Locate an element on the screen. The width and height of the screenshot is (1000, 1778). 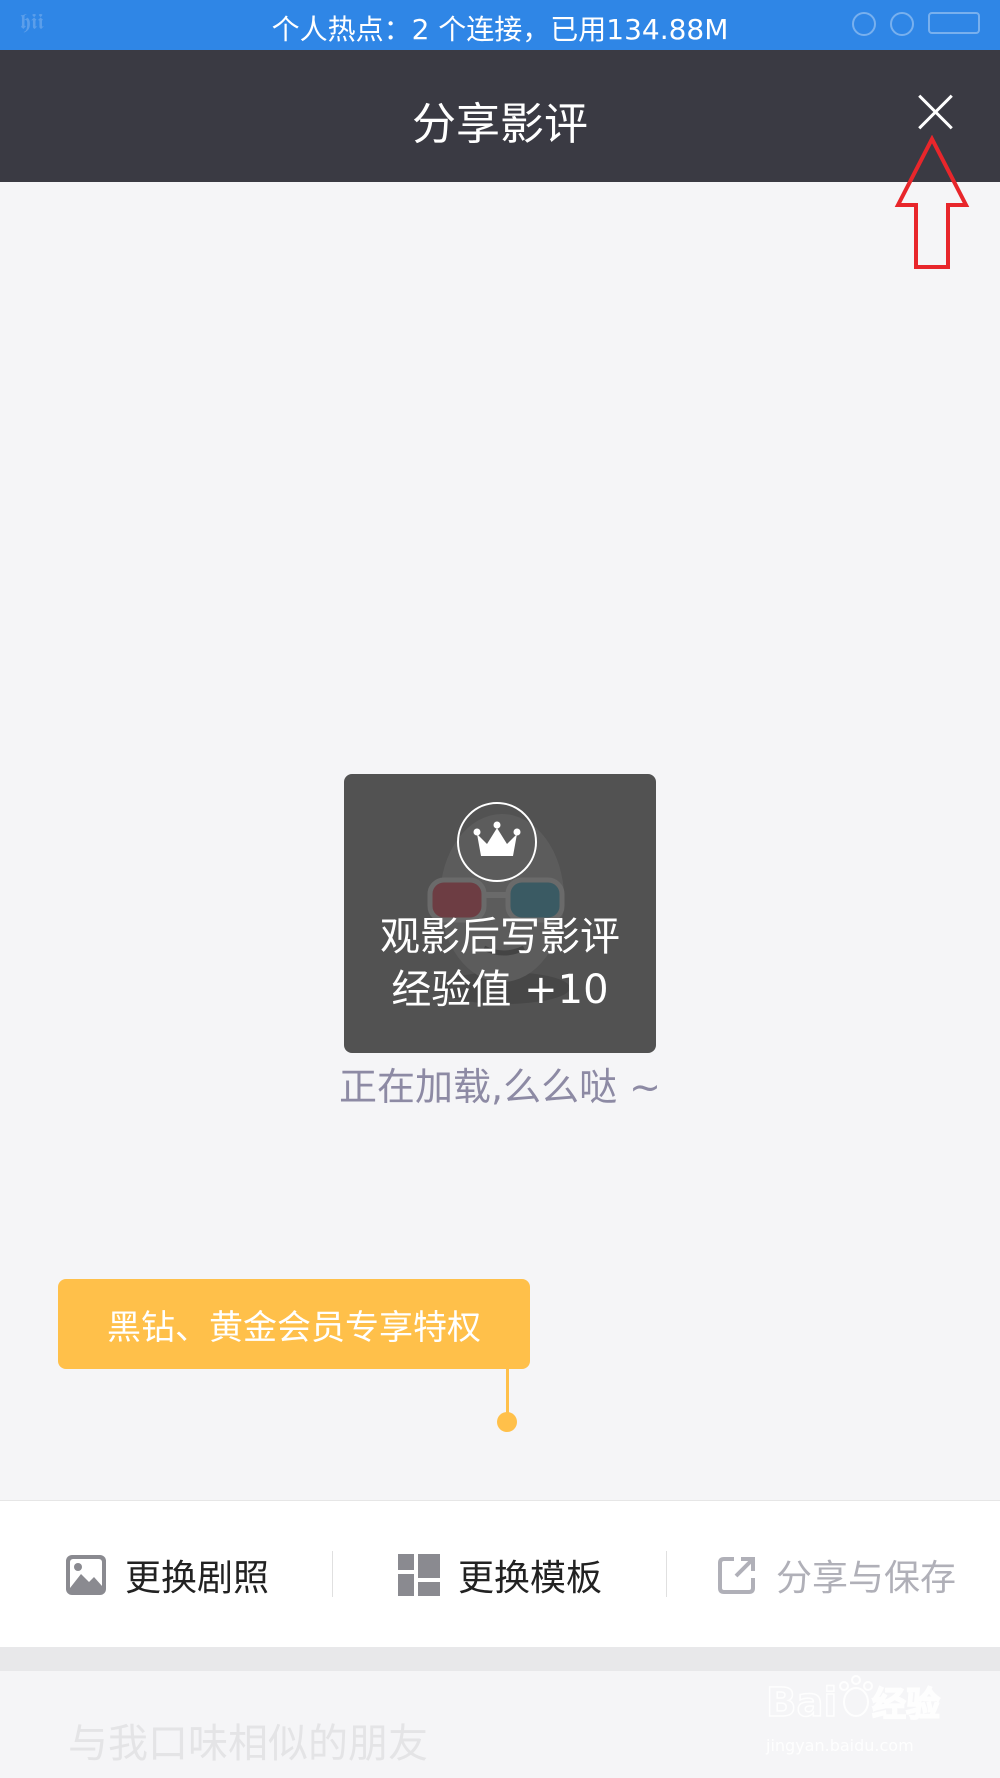
grid-icon is located at coordinates (419, 1574).